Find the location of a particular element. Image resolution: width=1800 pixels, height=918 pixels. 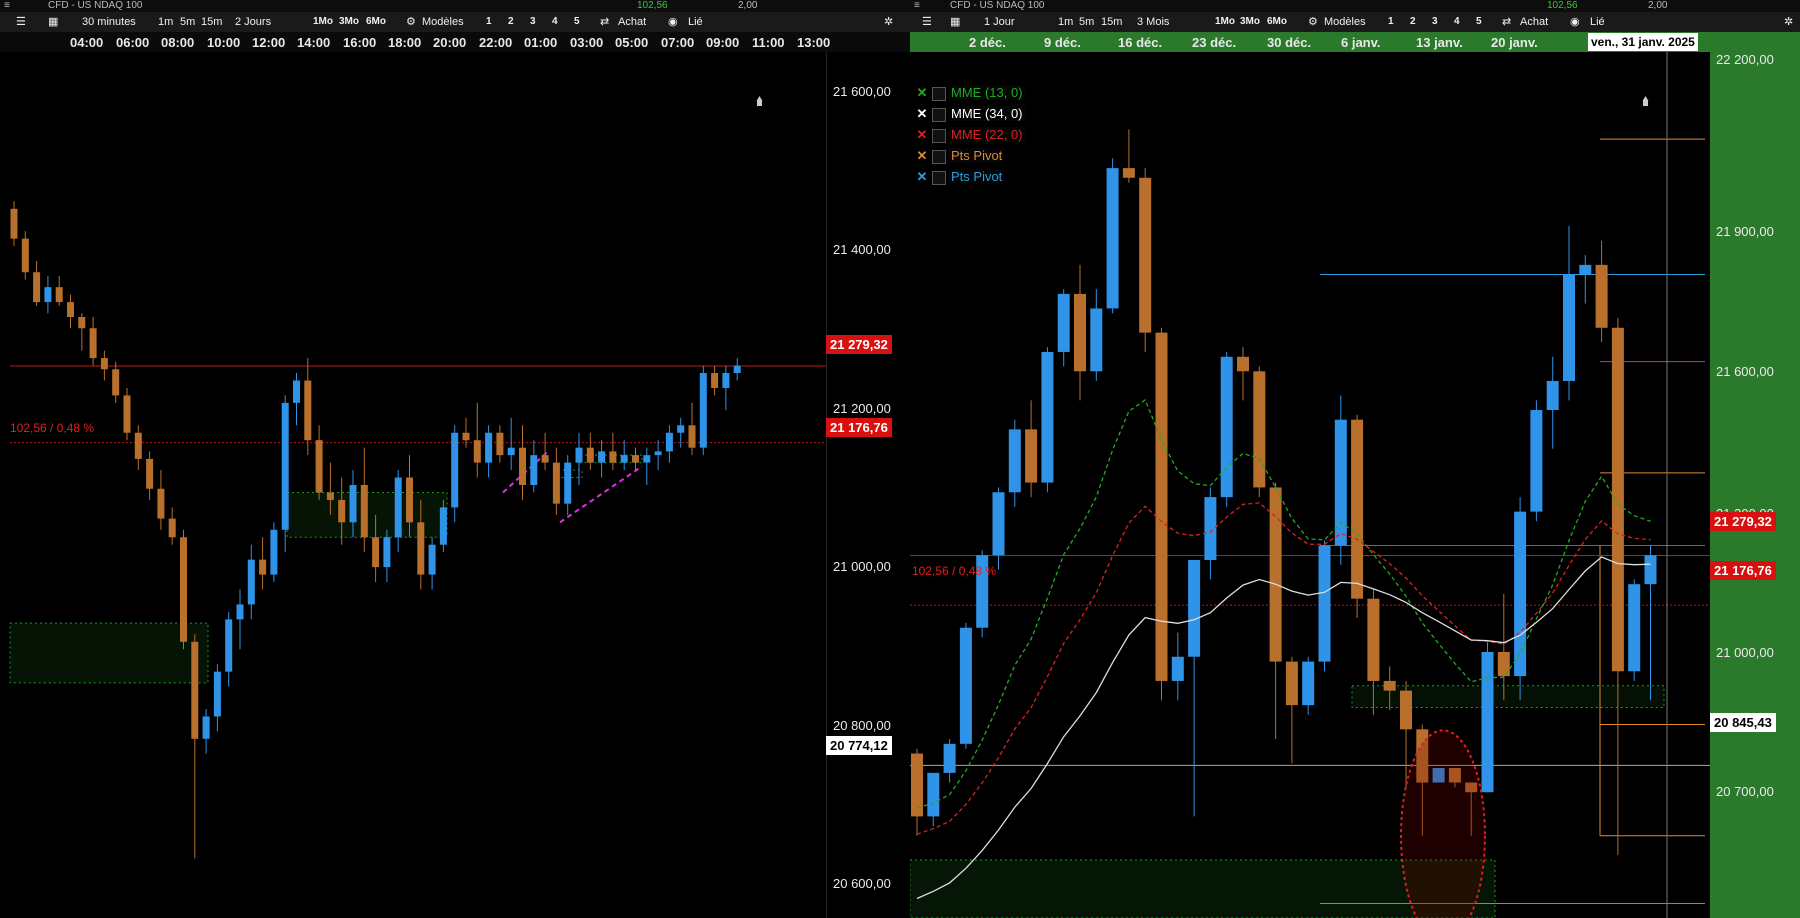

time-tick-5: 14:00 is located at coordinates (314, 42).